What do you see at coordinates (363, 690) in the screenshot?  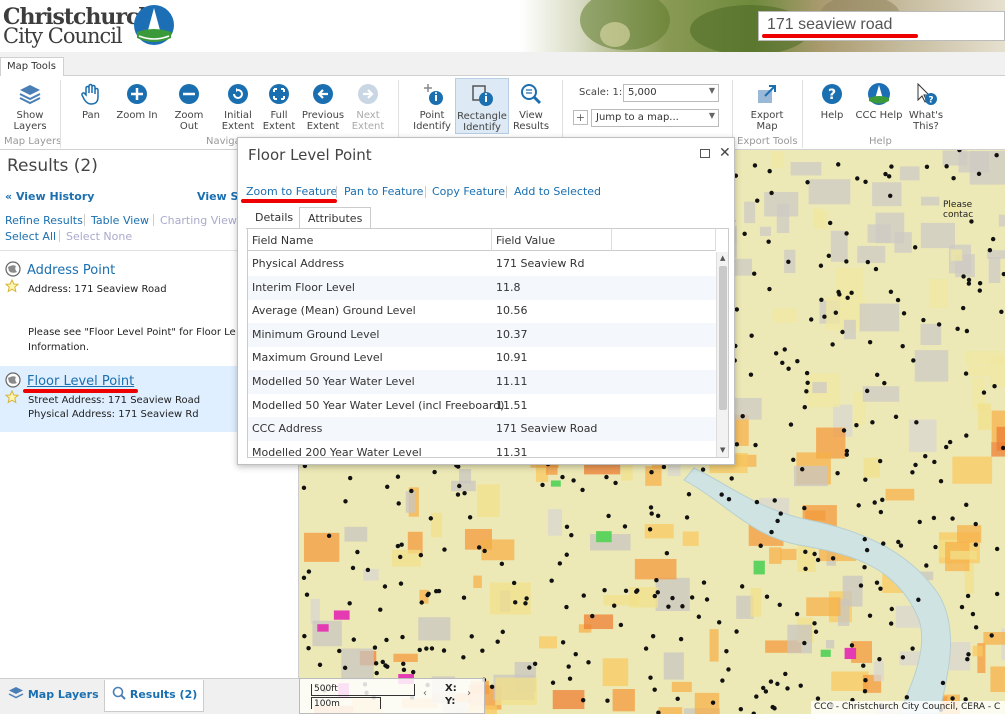 I see `scale-bar-ft: 500ft` at bounding box center [363, 690].